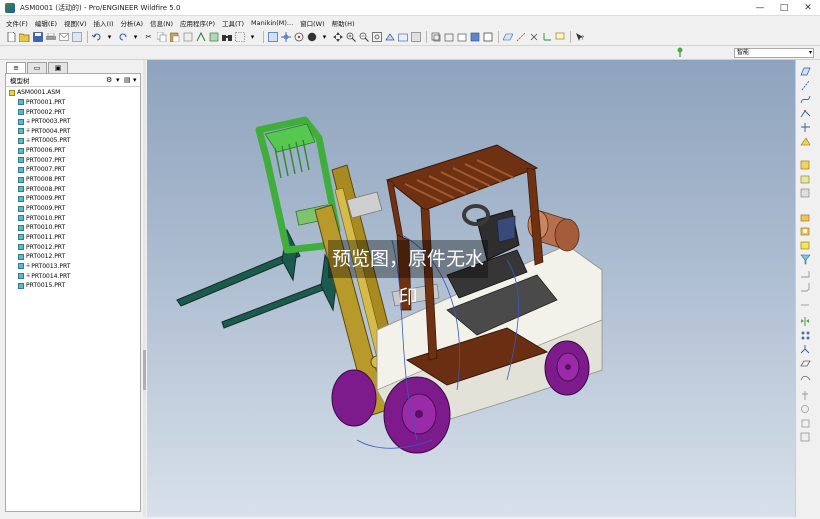  What do you see at coordinates (805, 99) in the screenshot?
I see `sketch-curve-icon` at bounding box center [805, 99].